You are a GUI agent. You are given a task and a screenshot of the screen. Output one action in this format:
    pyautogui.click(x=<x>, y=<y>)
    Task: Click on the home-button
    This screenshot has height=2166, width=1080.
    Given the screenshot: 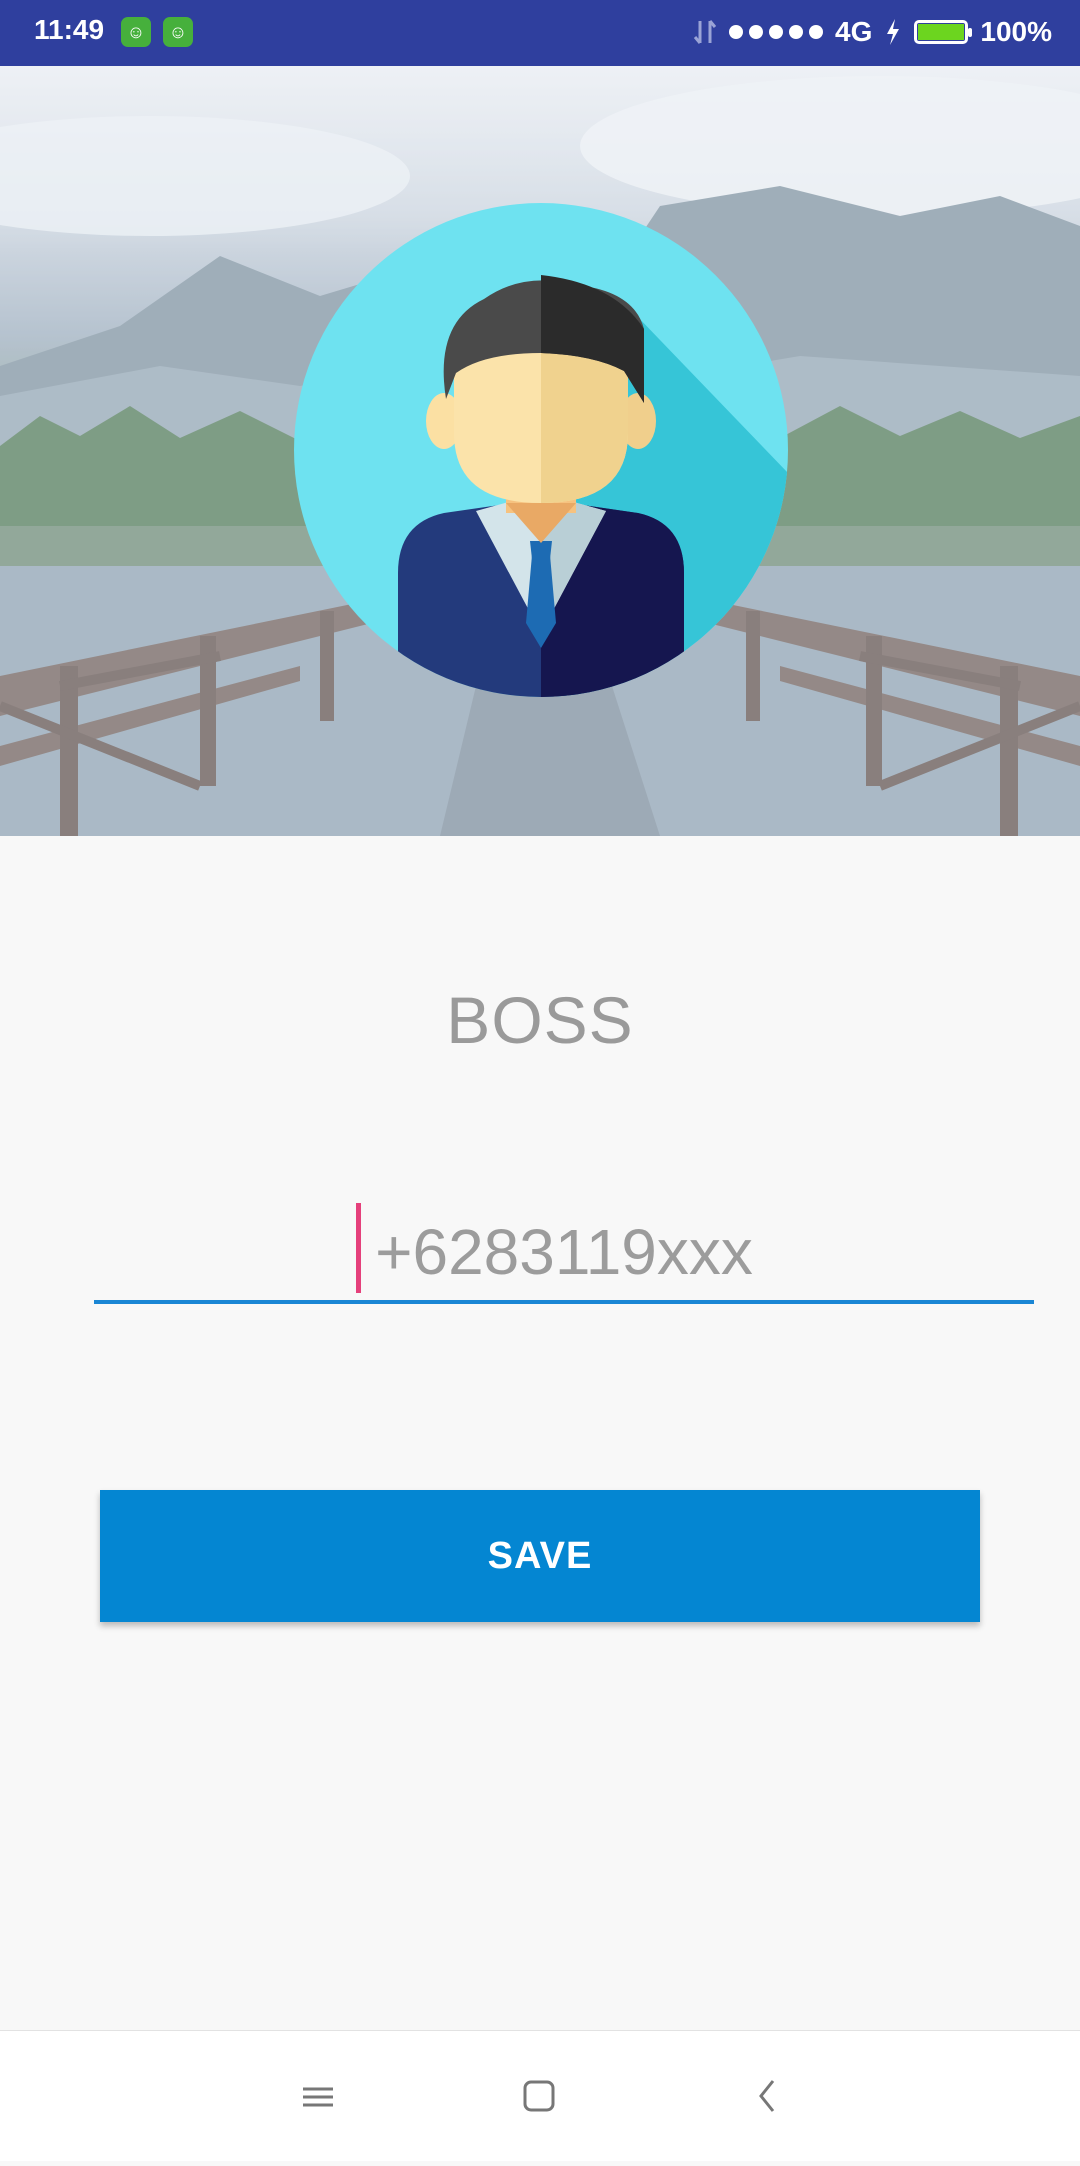 What is the action you would take?
    pyautogui.click(x=540, y=2096)
    